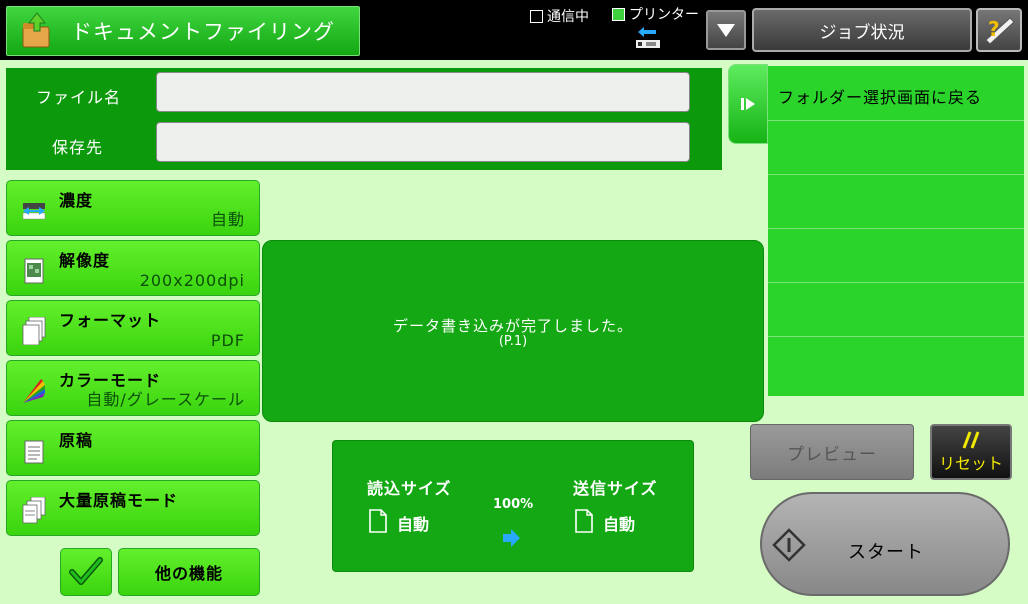  I want to click on page-title: ドキュメントファイリング, so click(203, 32).